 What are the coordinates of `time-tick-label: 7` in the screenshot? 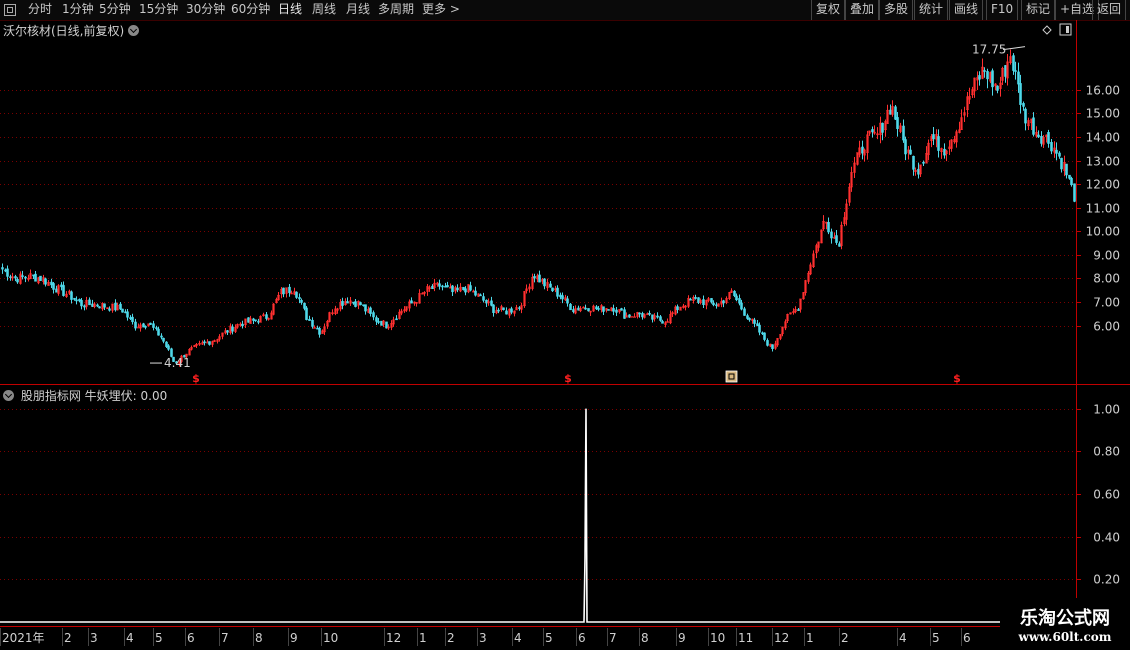 It's located at (613, 638).